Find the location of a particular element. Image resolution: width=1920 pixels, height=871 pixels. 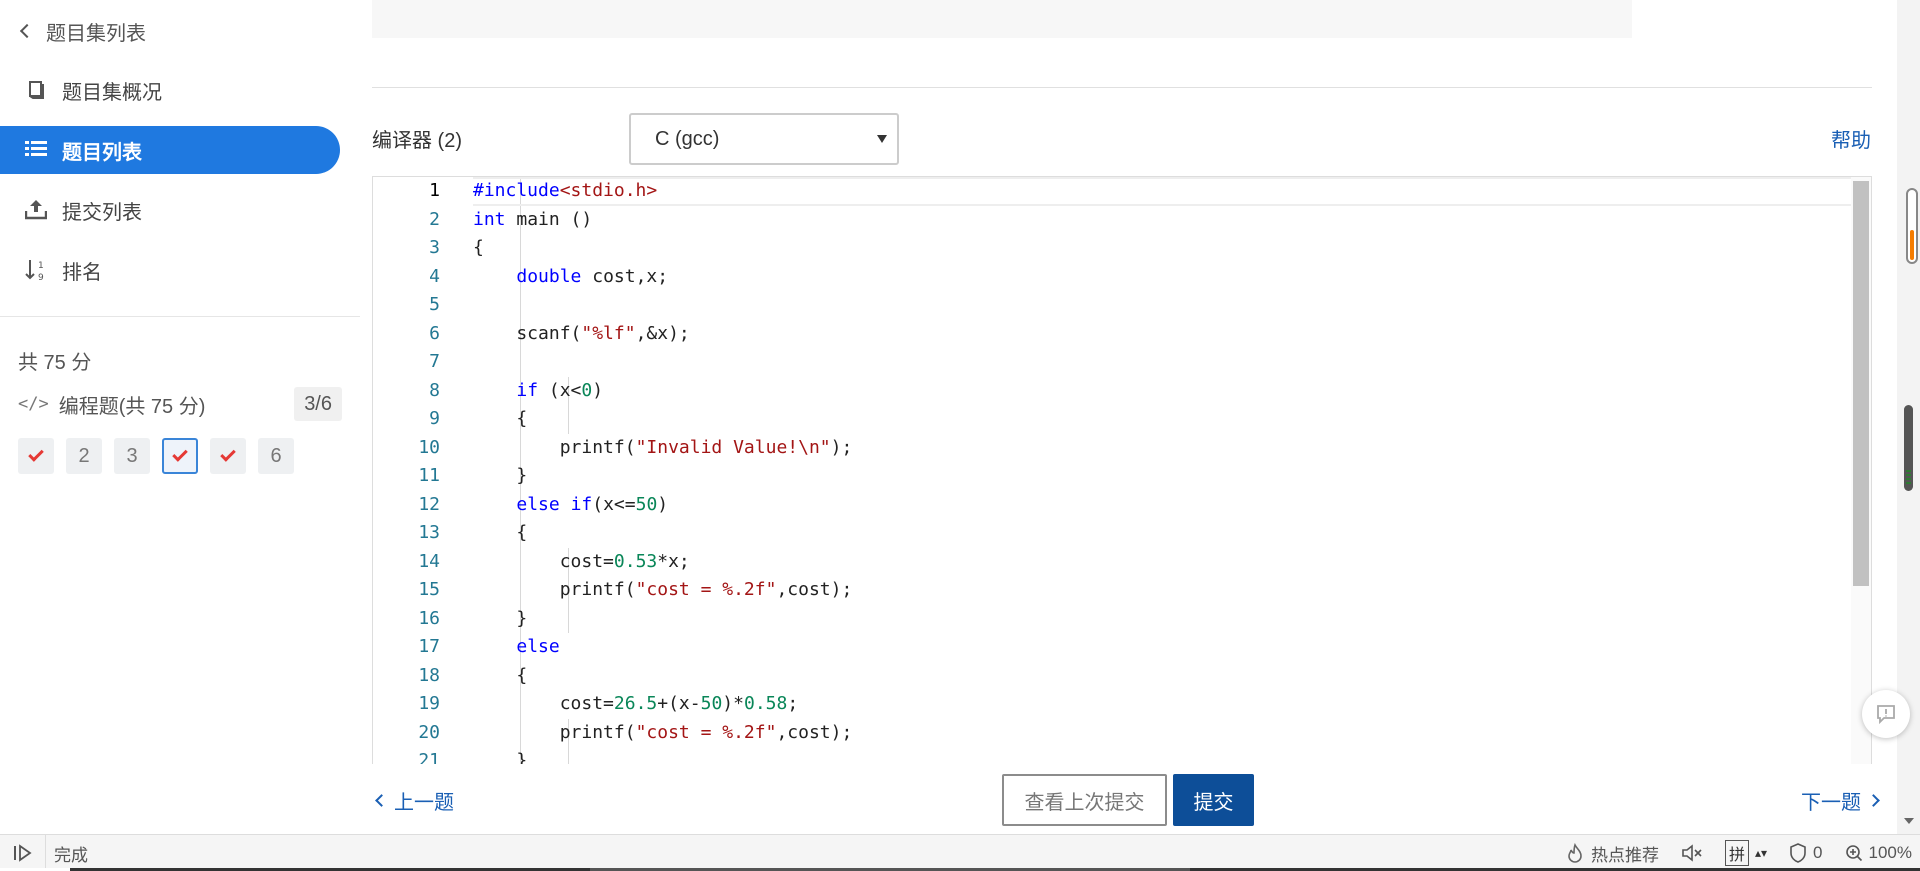

code-line: cost=0.53*x; is located at coordinates (1162, 562).